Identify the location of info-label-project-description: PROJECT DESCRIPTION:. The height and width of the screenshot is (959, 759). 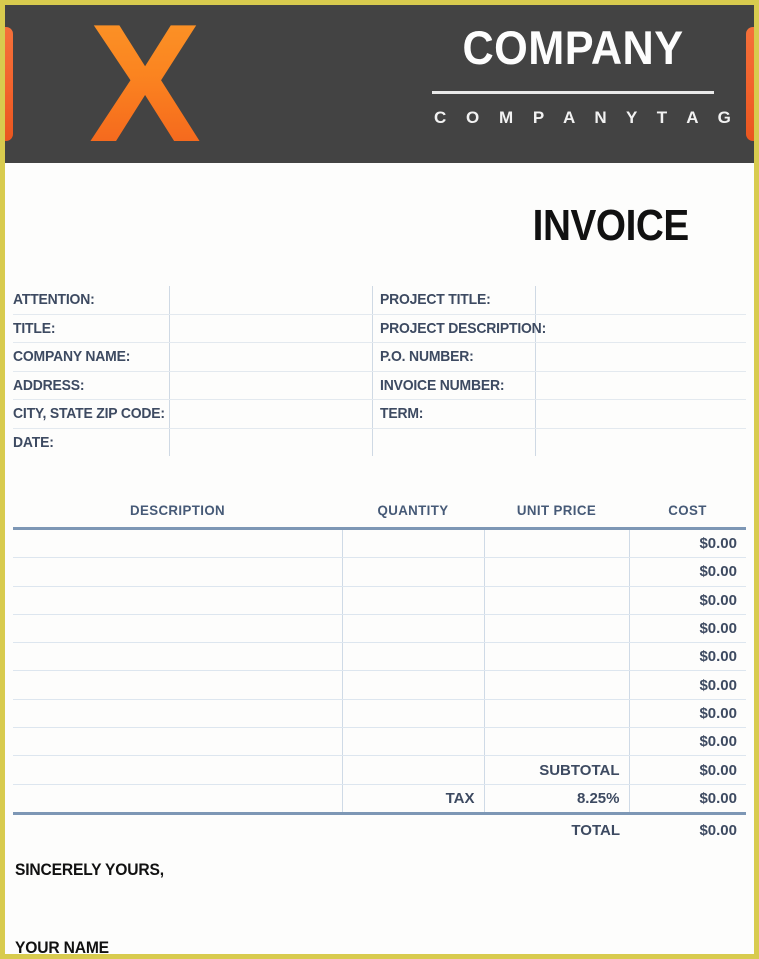
(463, 328).